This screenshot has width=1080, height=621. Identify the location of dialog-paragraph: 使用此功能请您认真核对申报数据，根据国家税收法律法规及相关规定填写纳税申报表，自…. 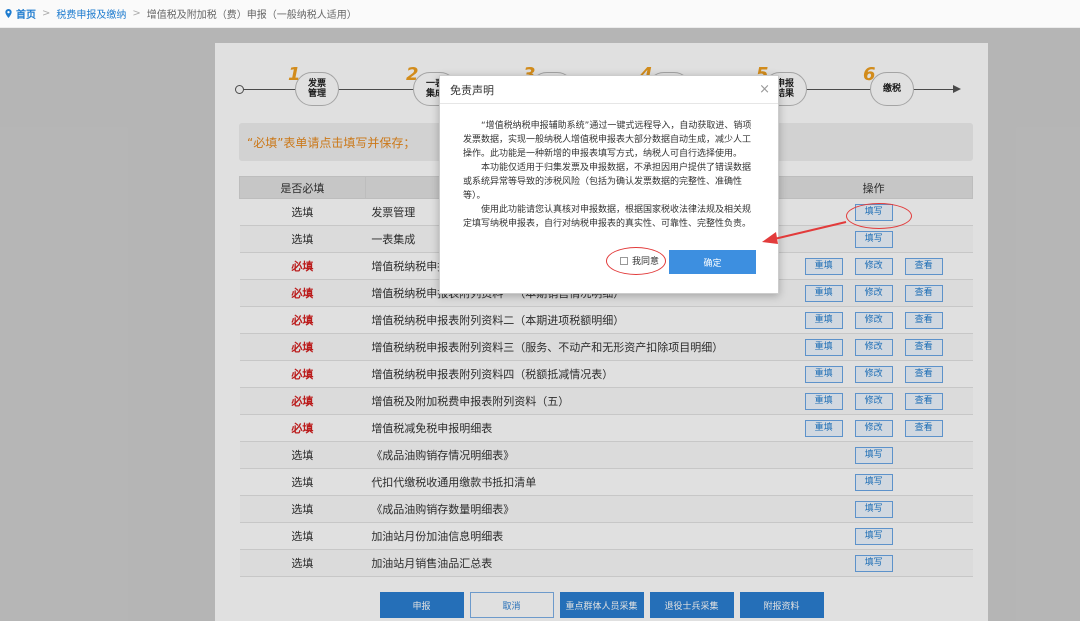
(607, 217).